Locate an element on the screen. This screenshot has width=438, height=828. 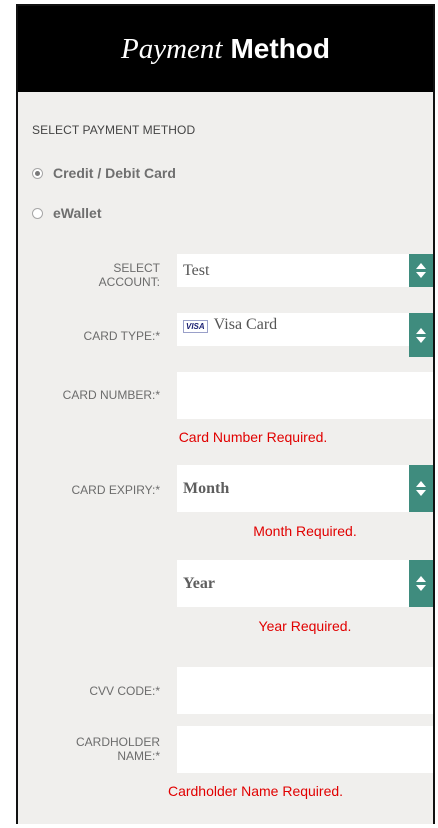
panel-header: Payment Method is located at coordinates (225, 49).